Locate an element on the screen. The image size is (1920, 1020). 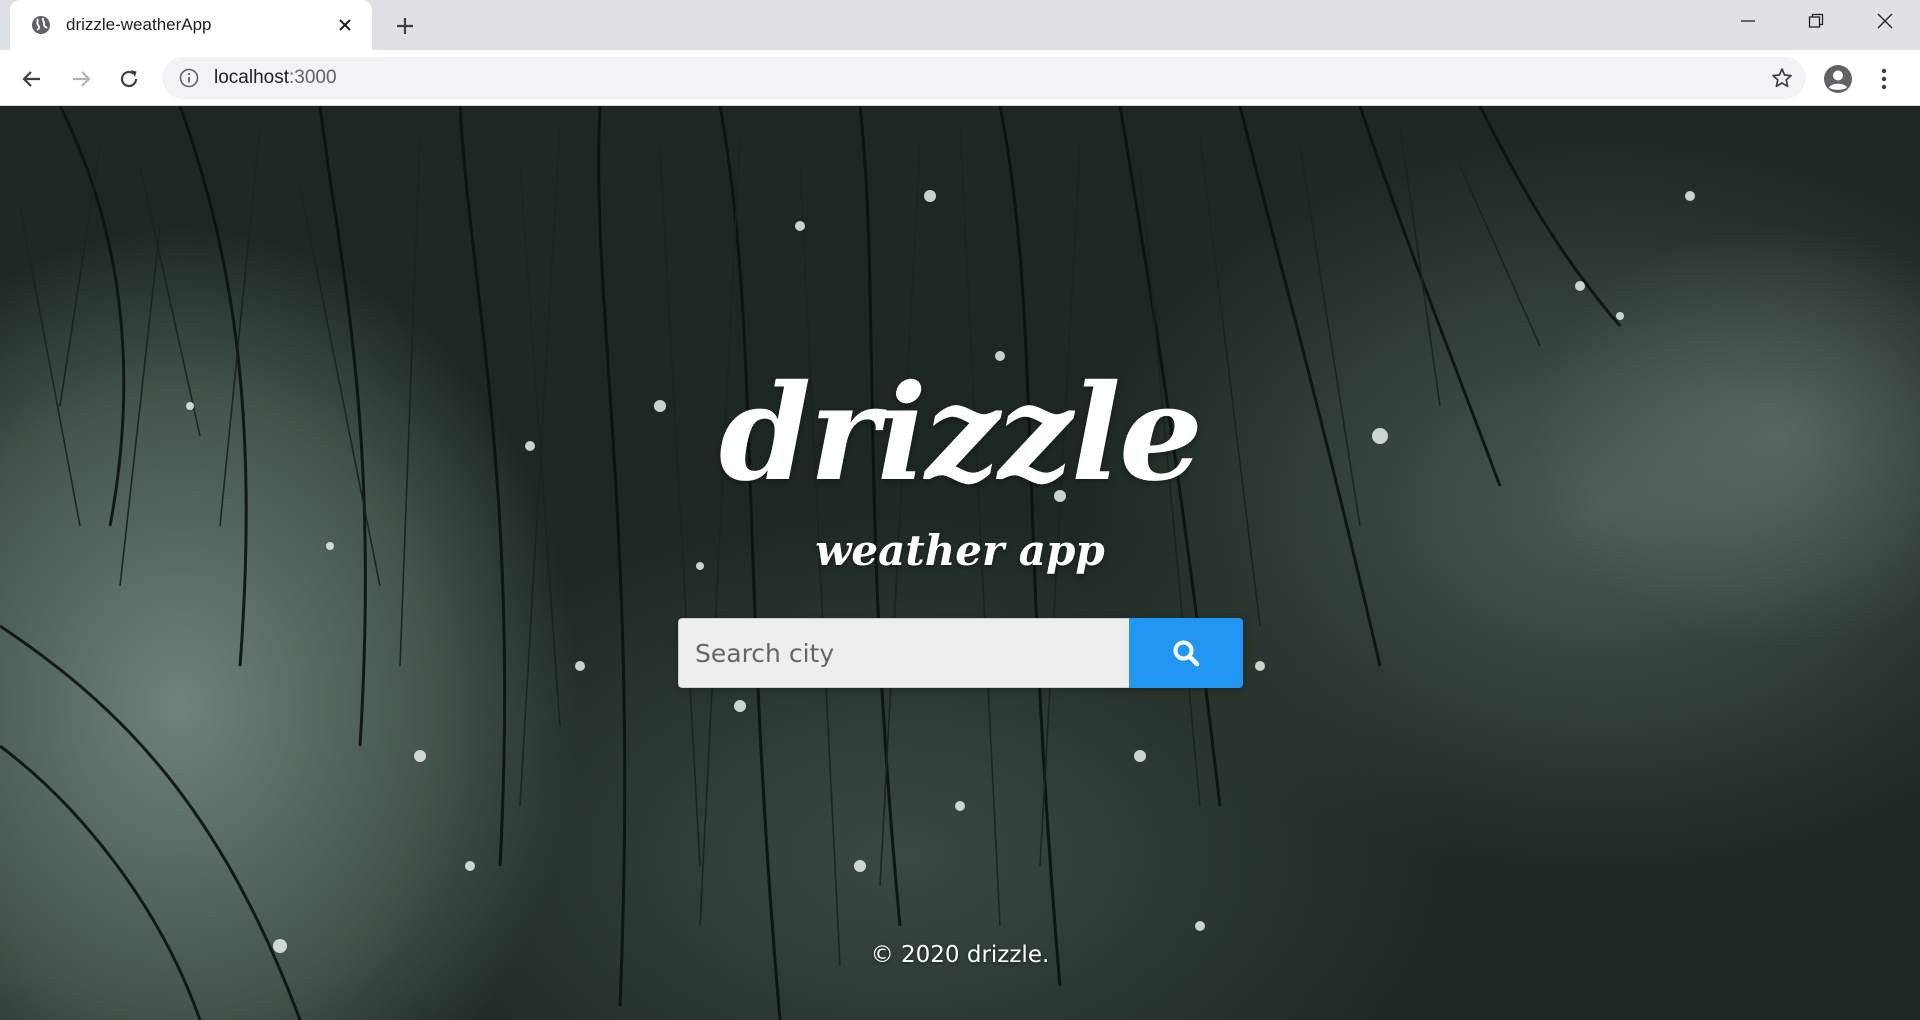
minimize-button is located at coordinates (1748, 21).